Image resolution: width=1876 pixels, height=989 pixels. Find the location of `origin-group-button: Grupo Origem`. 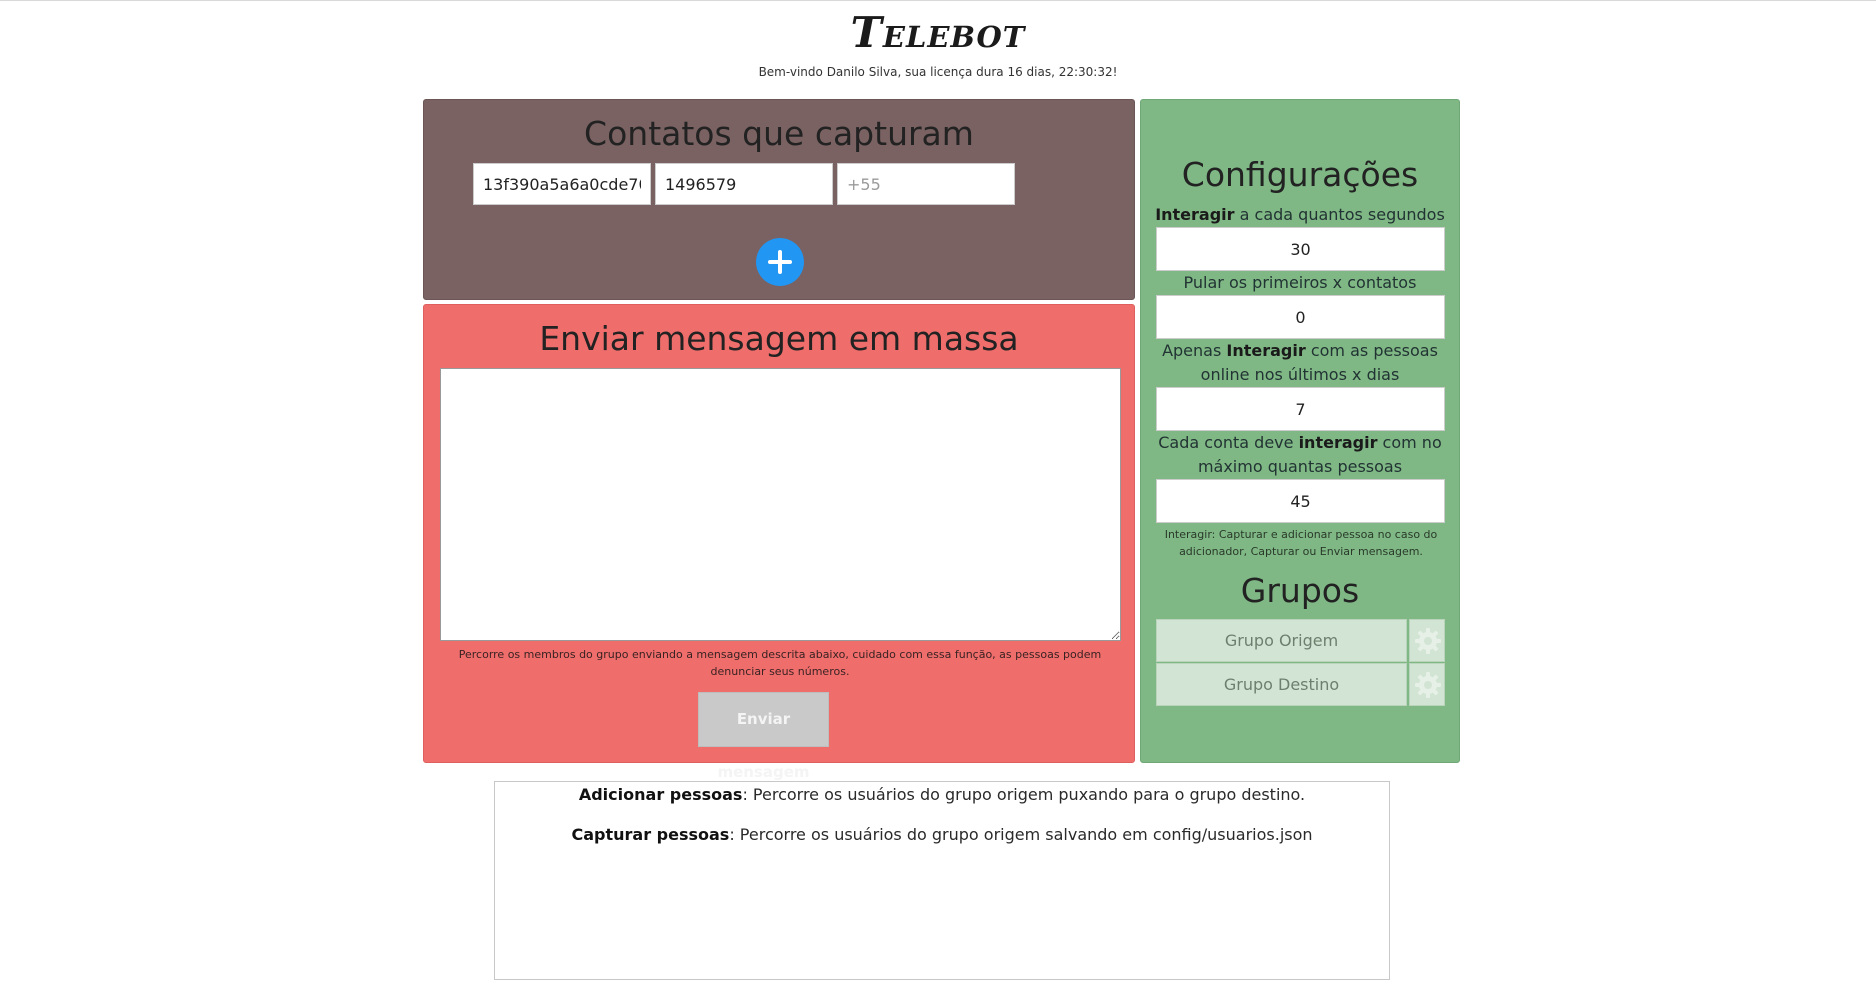

origin-group-button: Grupo Origem is located at coordinates (1281, 640).